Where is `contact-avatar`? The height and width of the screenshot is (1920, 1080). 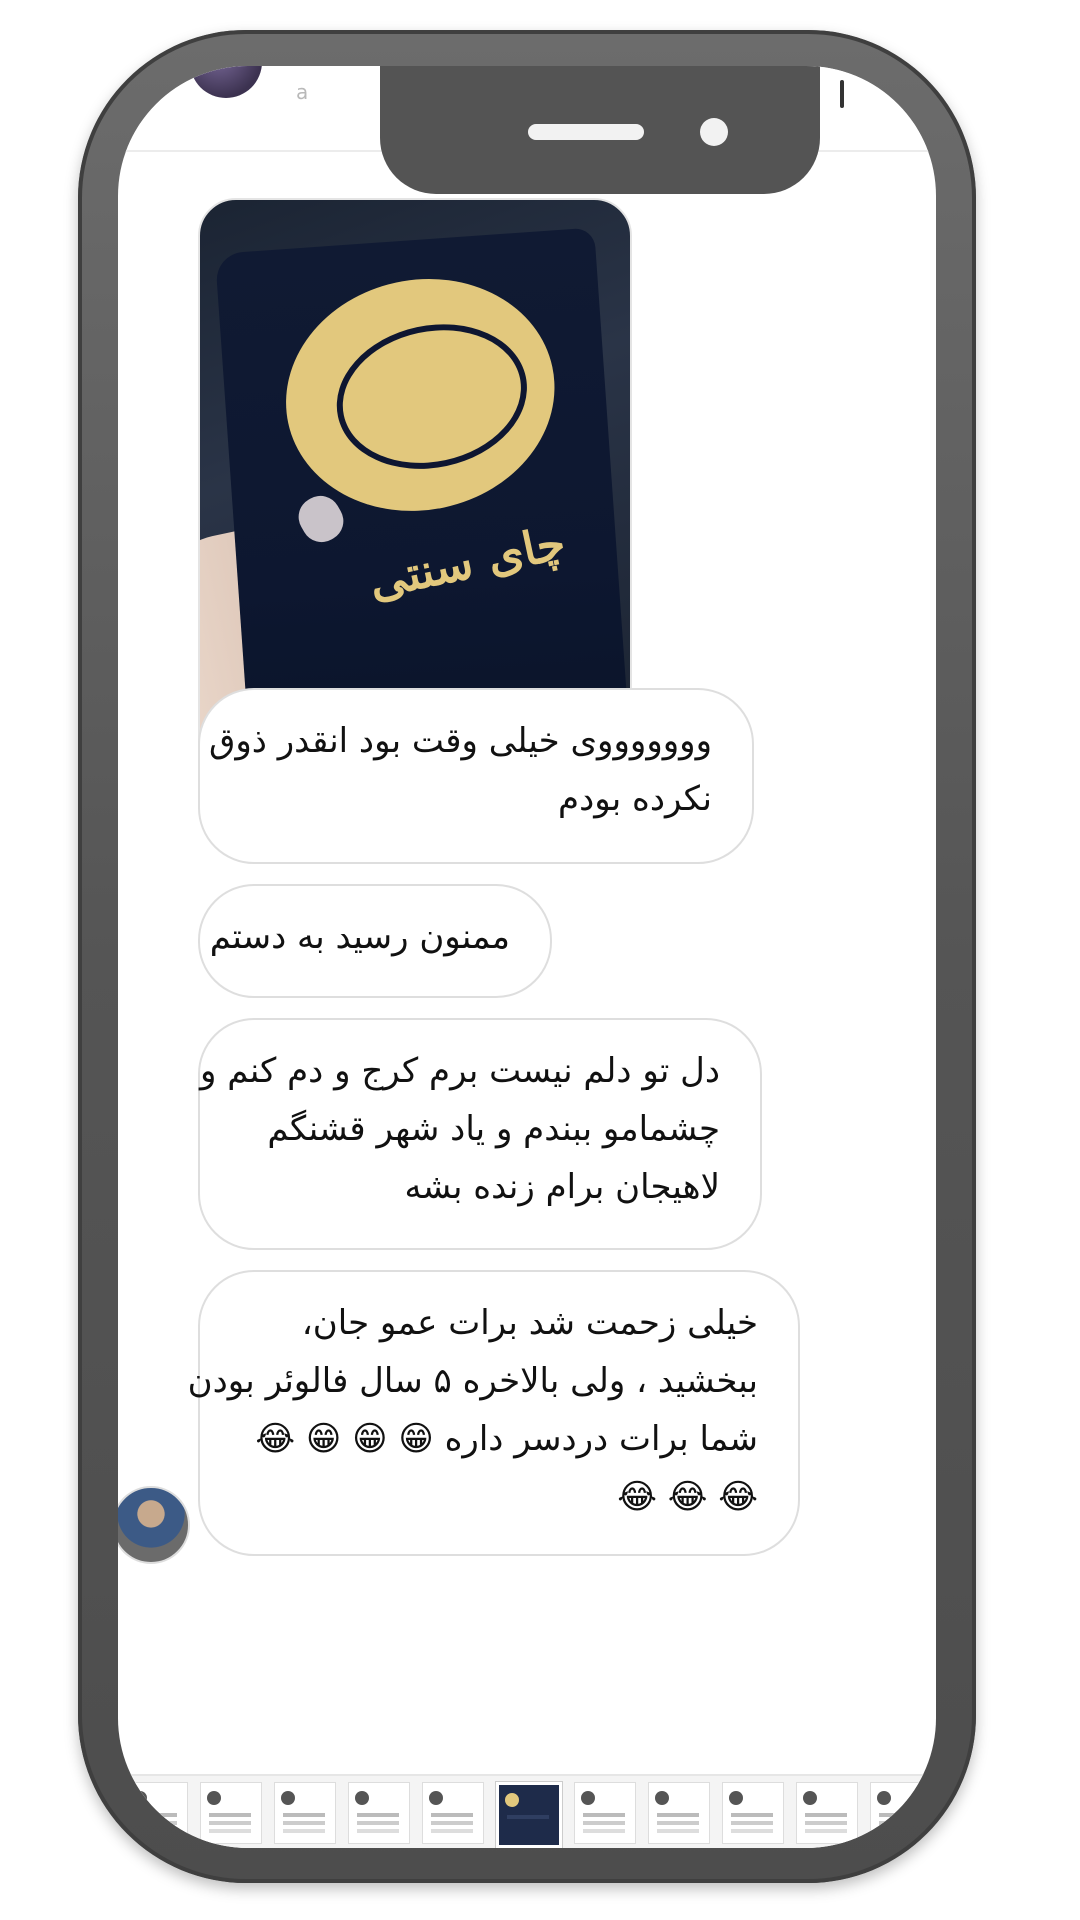
contact-avatar is located at coordinates (226, 82).